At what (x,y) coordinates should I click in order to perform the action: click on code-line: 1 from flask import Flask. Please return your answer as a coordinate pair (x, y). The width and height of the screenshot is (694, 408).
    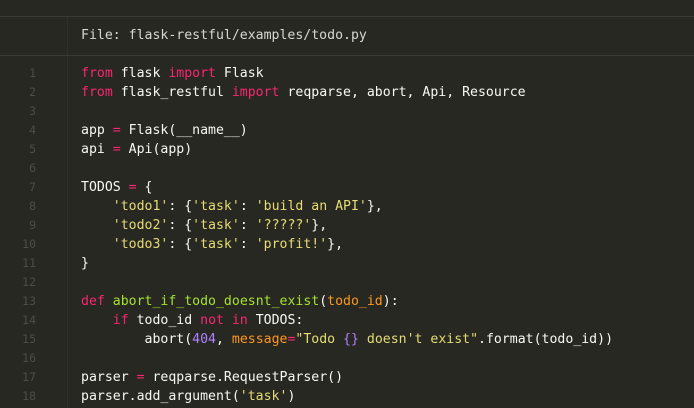
    Looking at the image, I should click on (347, 73).